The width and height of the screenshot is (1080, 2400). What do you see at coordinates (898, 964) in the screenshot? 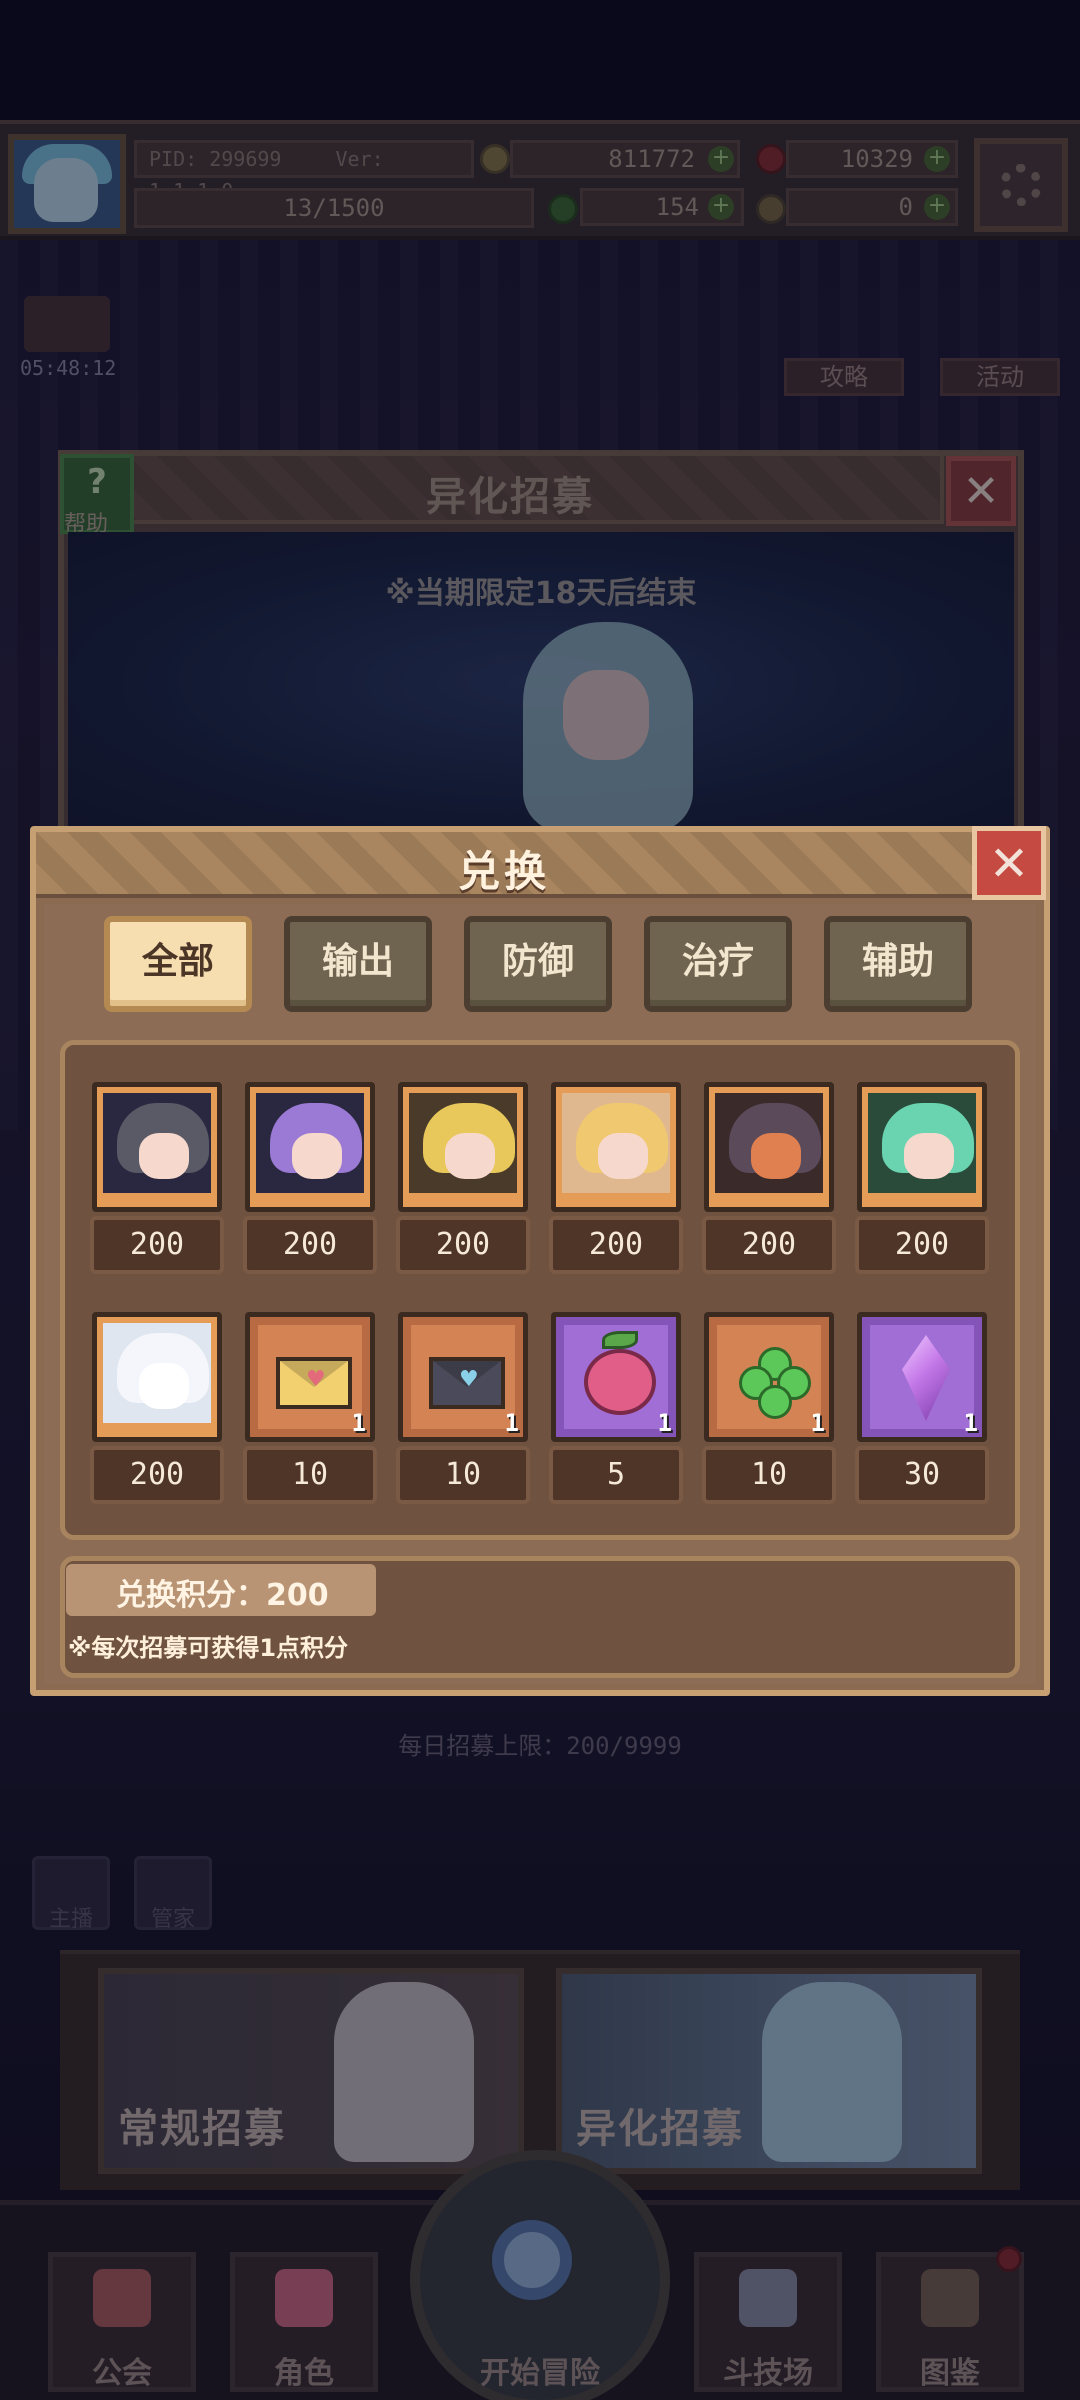
I see `tab-support: 辅助` at bounding box center [898, 964].